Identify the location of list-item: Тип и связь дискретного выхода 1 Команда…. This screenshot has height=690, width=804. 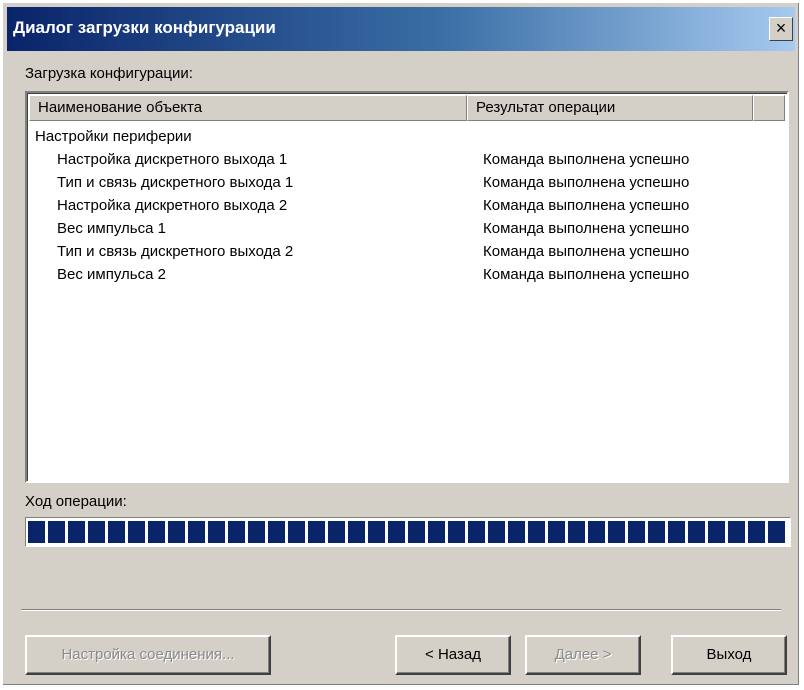
(409, 182).